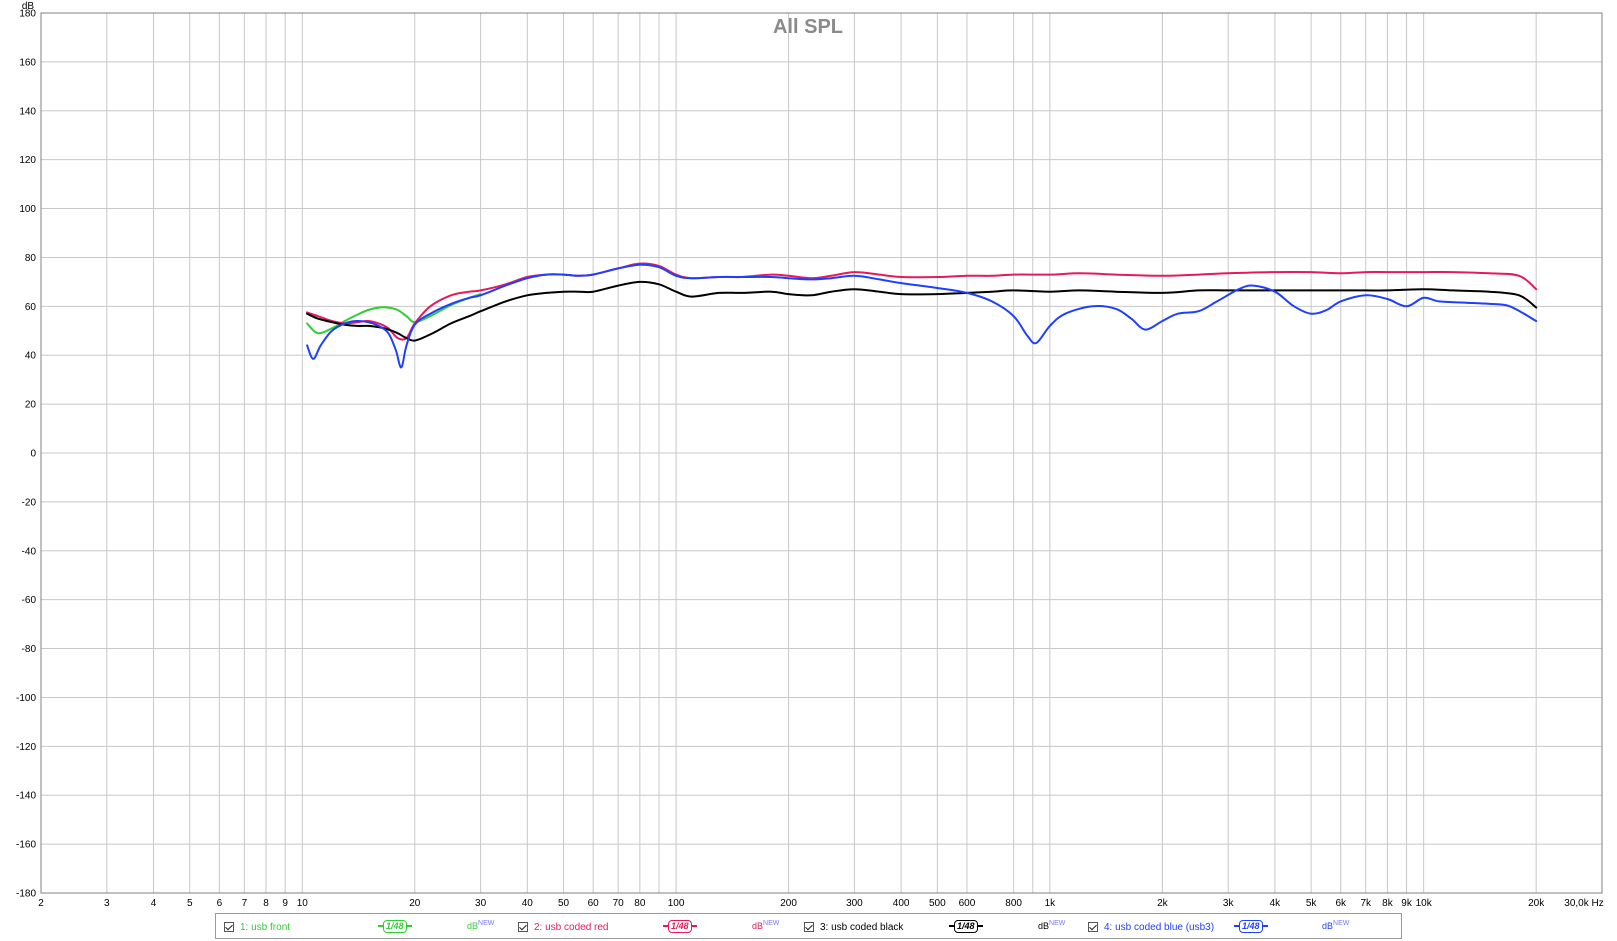 The image size is (1617, 941). What do you see at coordinates (265, 927) in the screenshot?
I see `legend-label-usb-front: 1: usb front` at bounding box center [265, 927].